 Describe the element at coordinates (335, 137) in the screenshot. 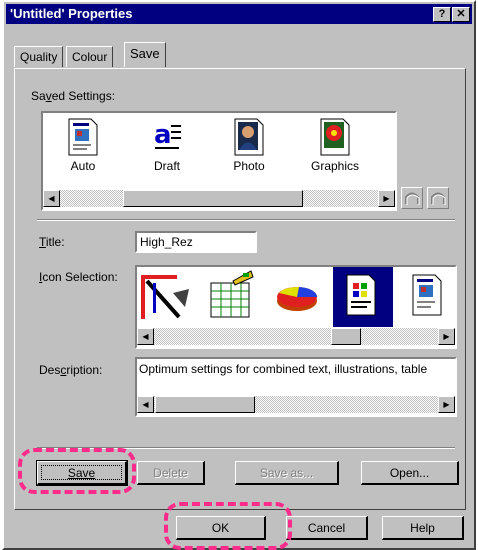

I see `graphics-flower-icon` at that location.